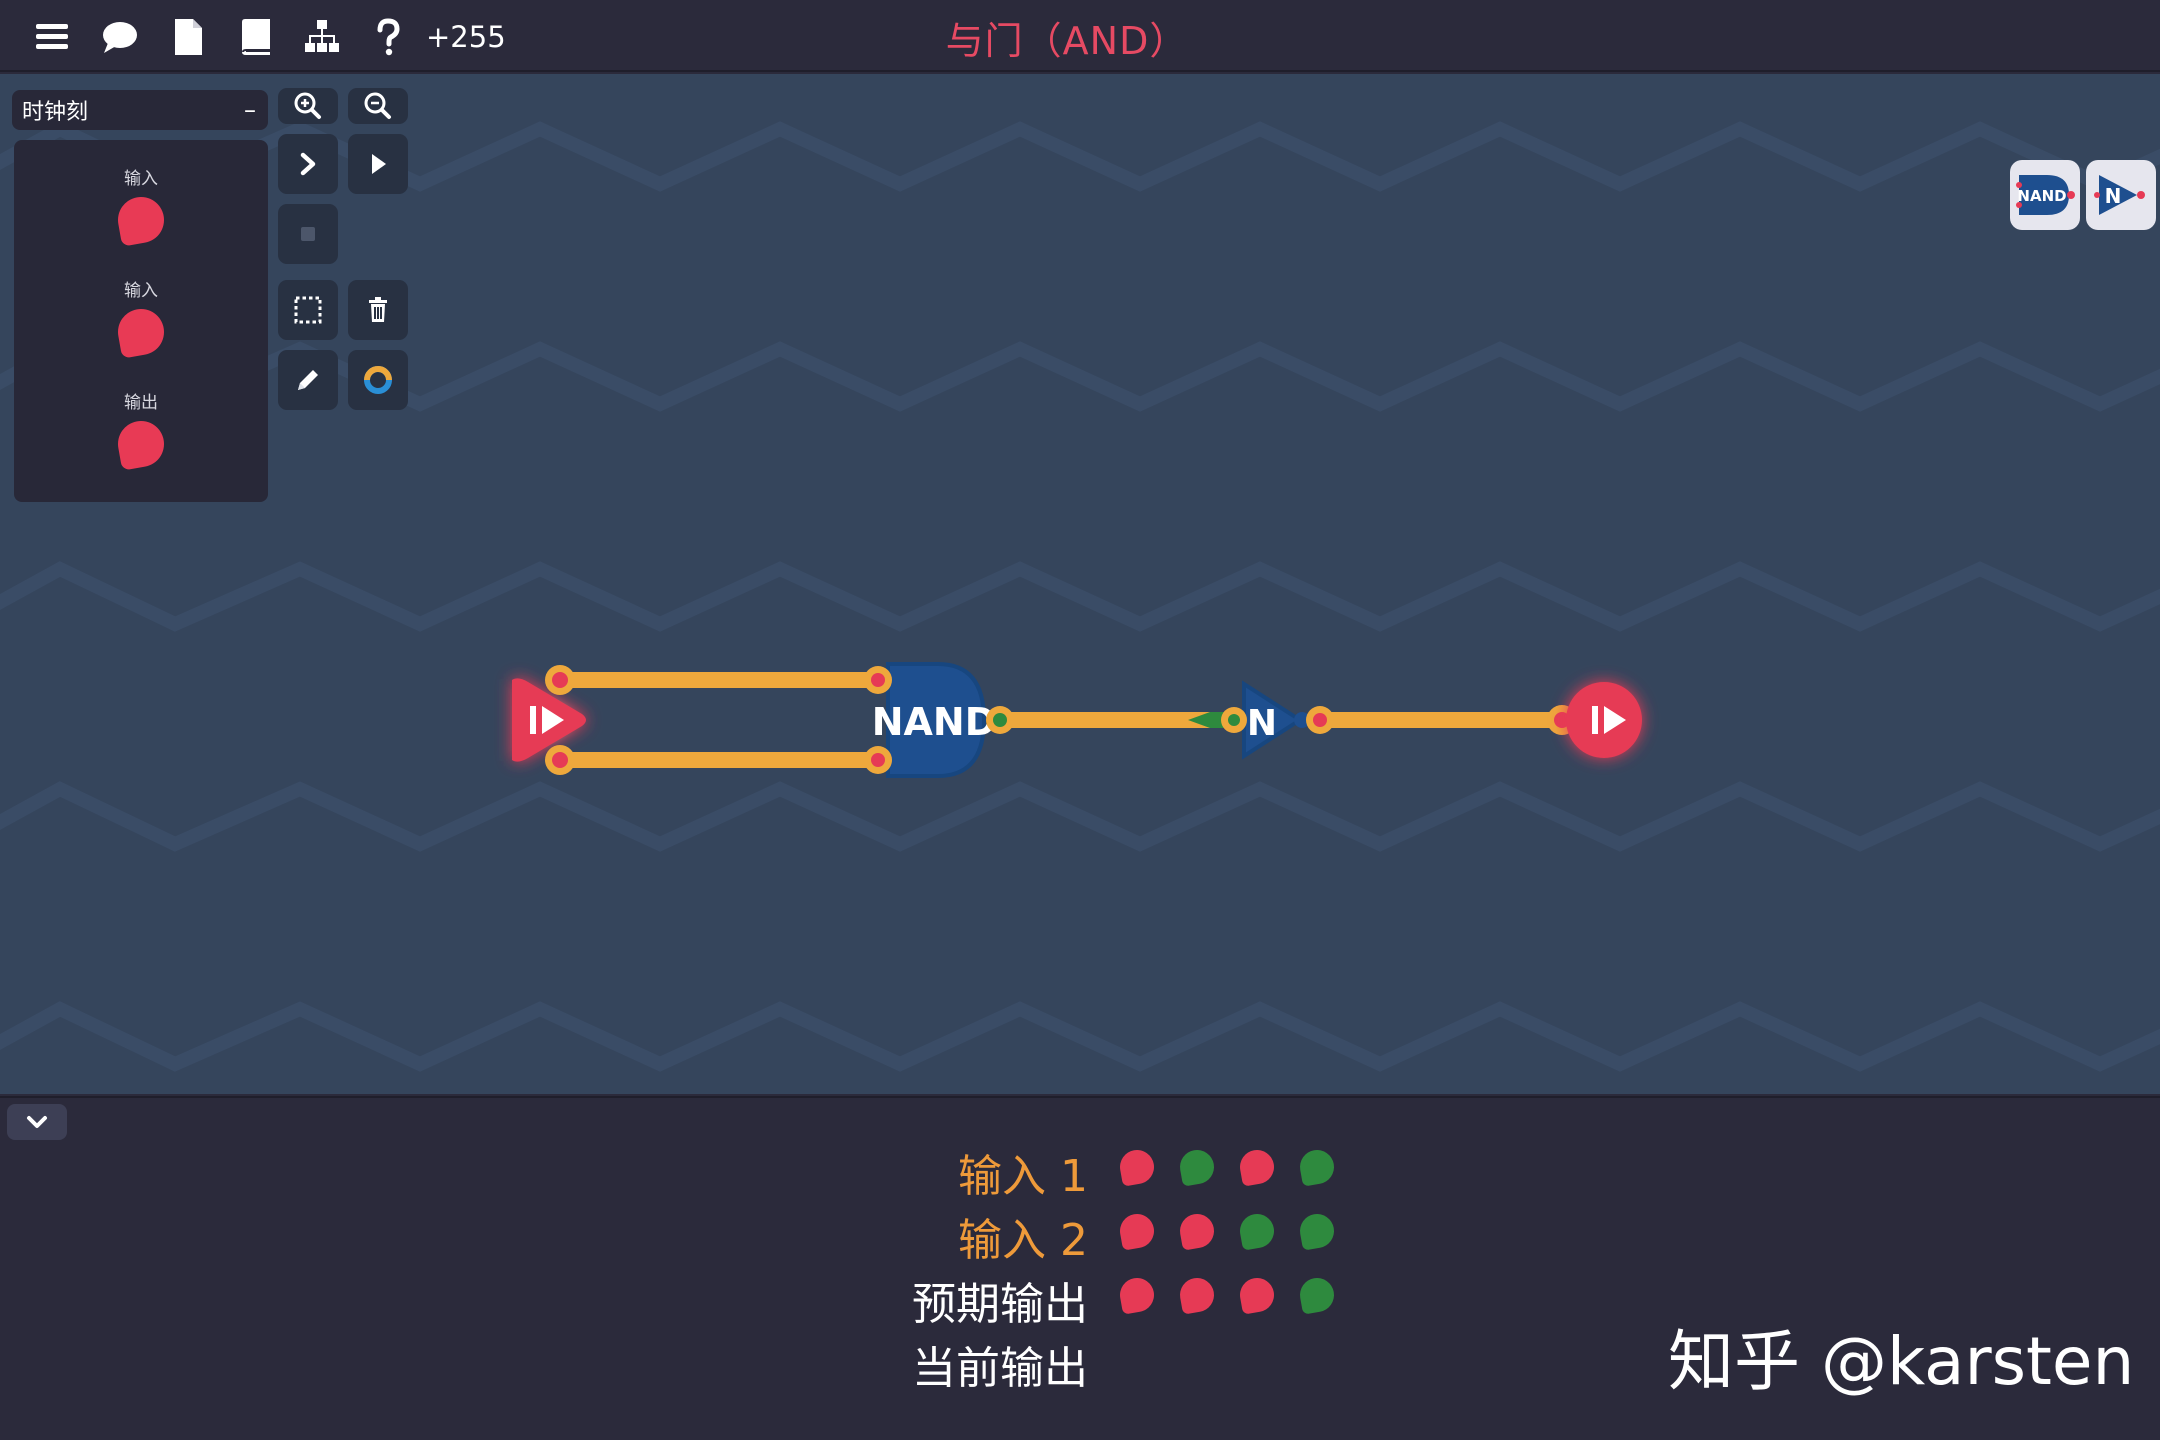  I want to click on io-panel: 输入 输入 输出, so click(141, 321).